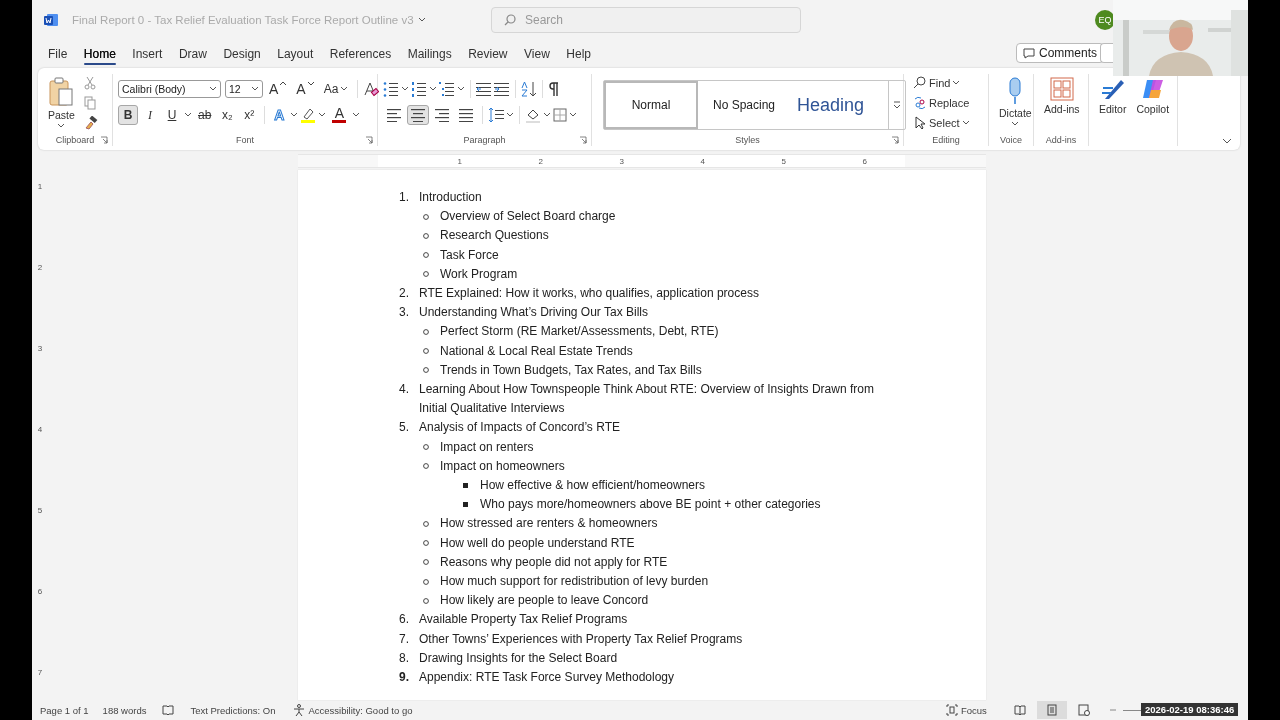  What do you see at coordinates (128, 115) in the screenshot?
I see `bold-button: B` at bounding box center [128, 115].